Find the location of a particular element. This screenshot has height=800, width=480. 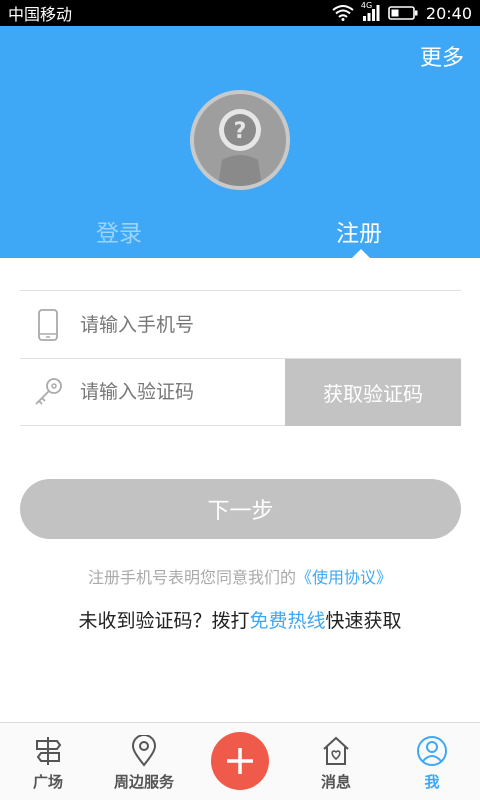

nav-item-me: 我 is located at coordinates (432, 761).